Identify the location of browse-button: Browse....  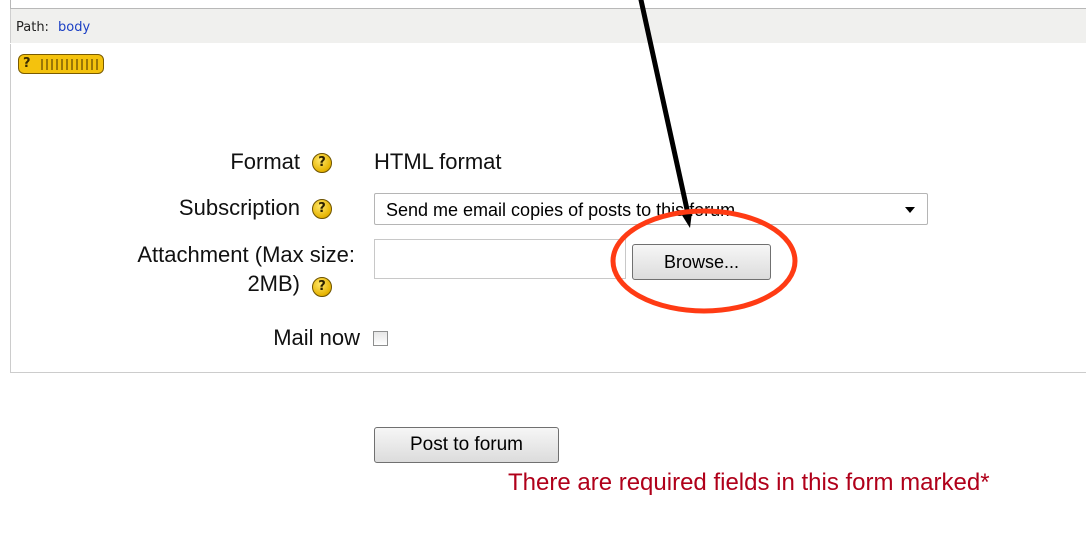
(701, 262).